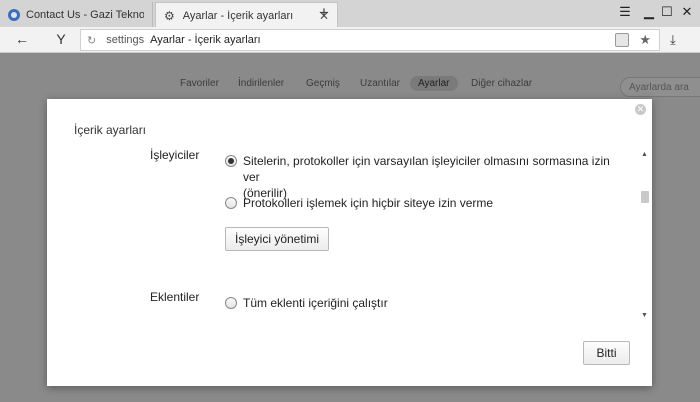  I want to click on nav-item-downloads: İndirilenler, so click(261, 83).